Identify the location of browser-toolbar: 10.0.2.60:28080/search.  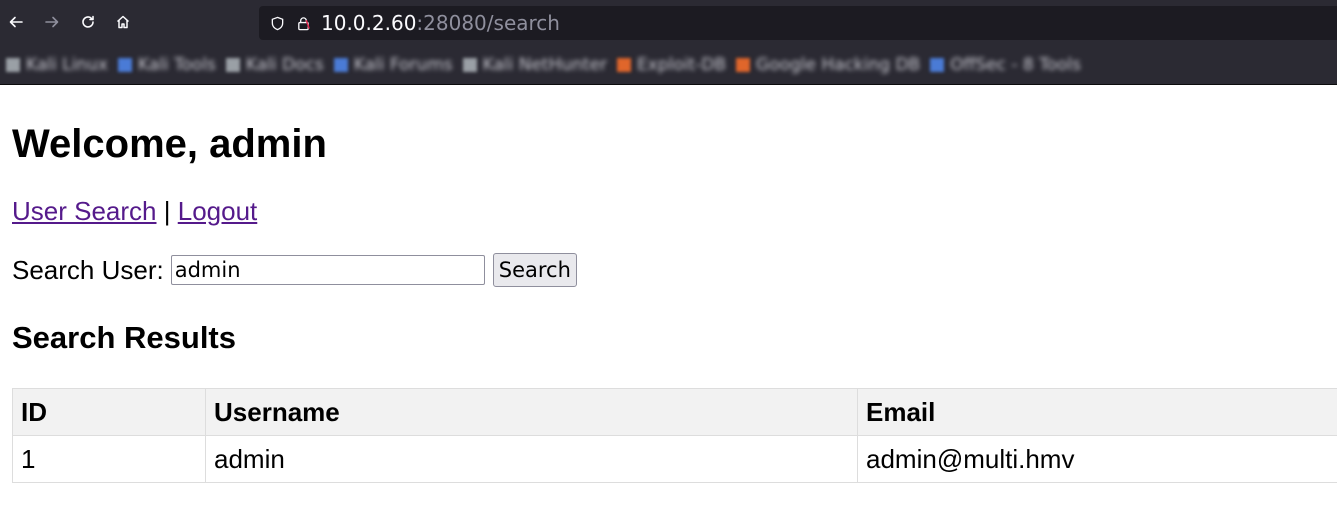
(668, 23).